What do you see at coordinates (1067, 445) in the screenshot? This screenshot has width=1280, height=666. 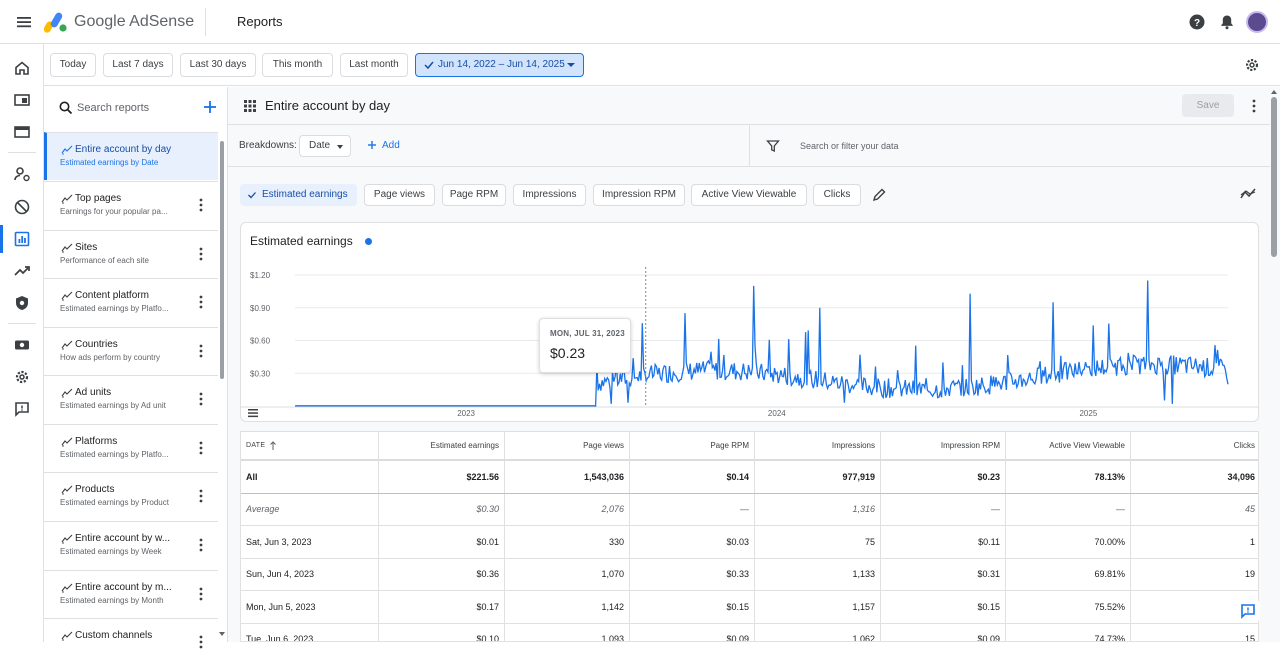 I see `column-header: Active View Viewable` at bounding box center [1067, 445].